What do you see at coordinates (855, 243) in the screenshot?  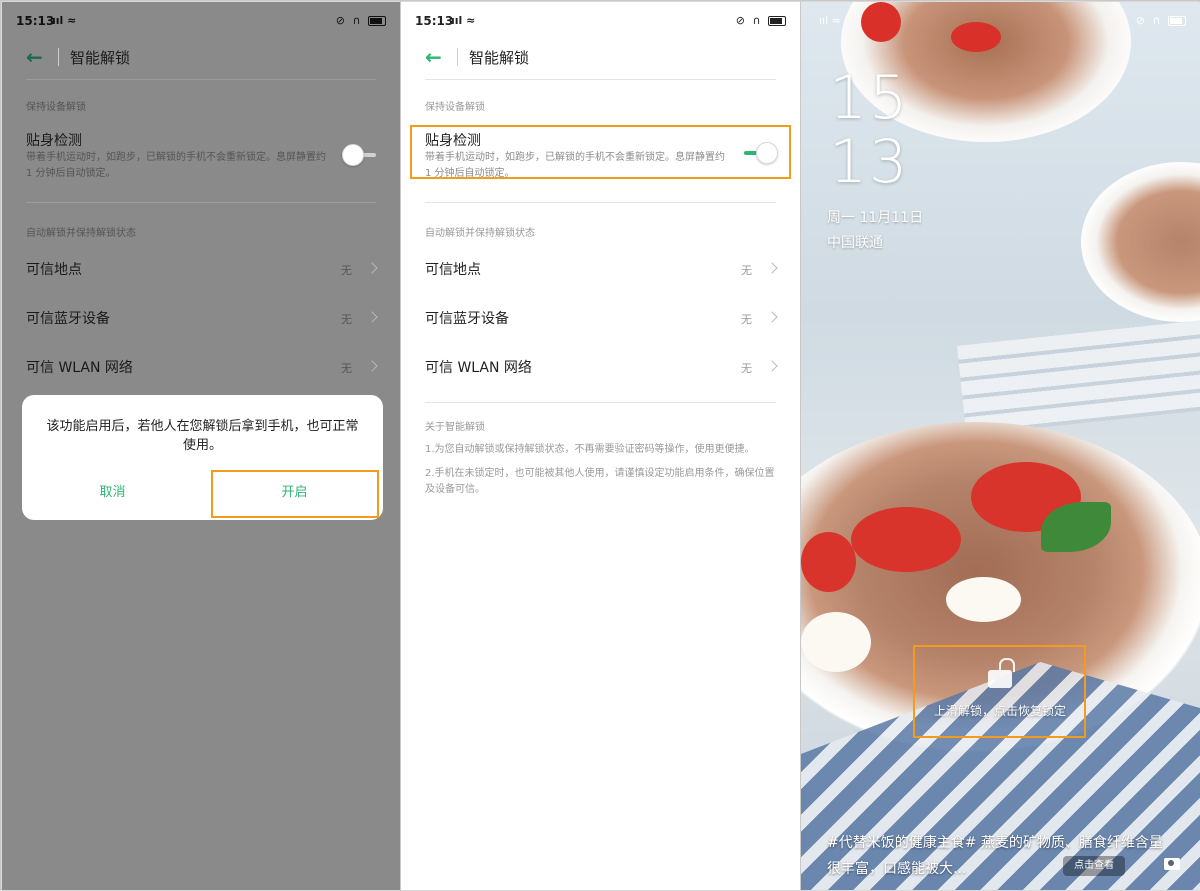 I see `lock-carrier: 中国联通` at bounding box center [855, 243].